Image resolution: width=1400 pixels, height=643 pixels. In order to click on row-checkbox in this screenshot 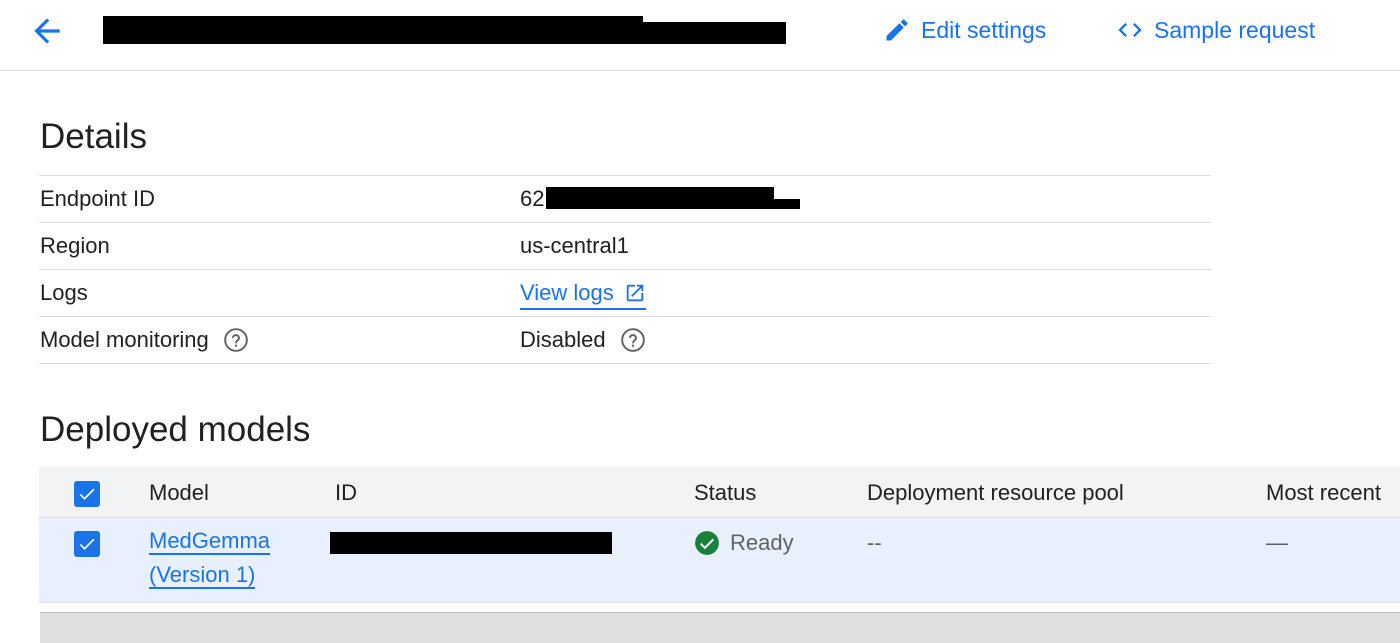, I will do `click(87, 544)`.